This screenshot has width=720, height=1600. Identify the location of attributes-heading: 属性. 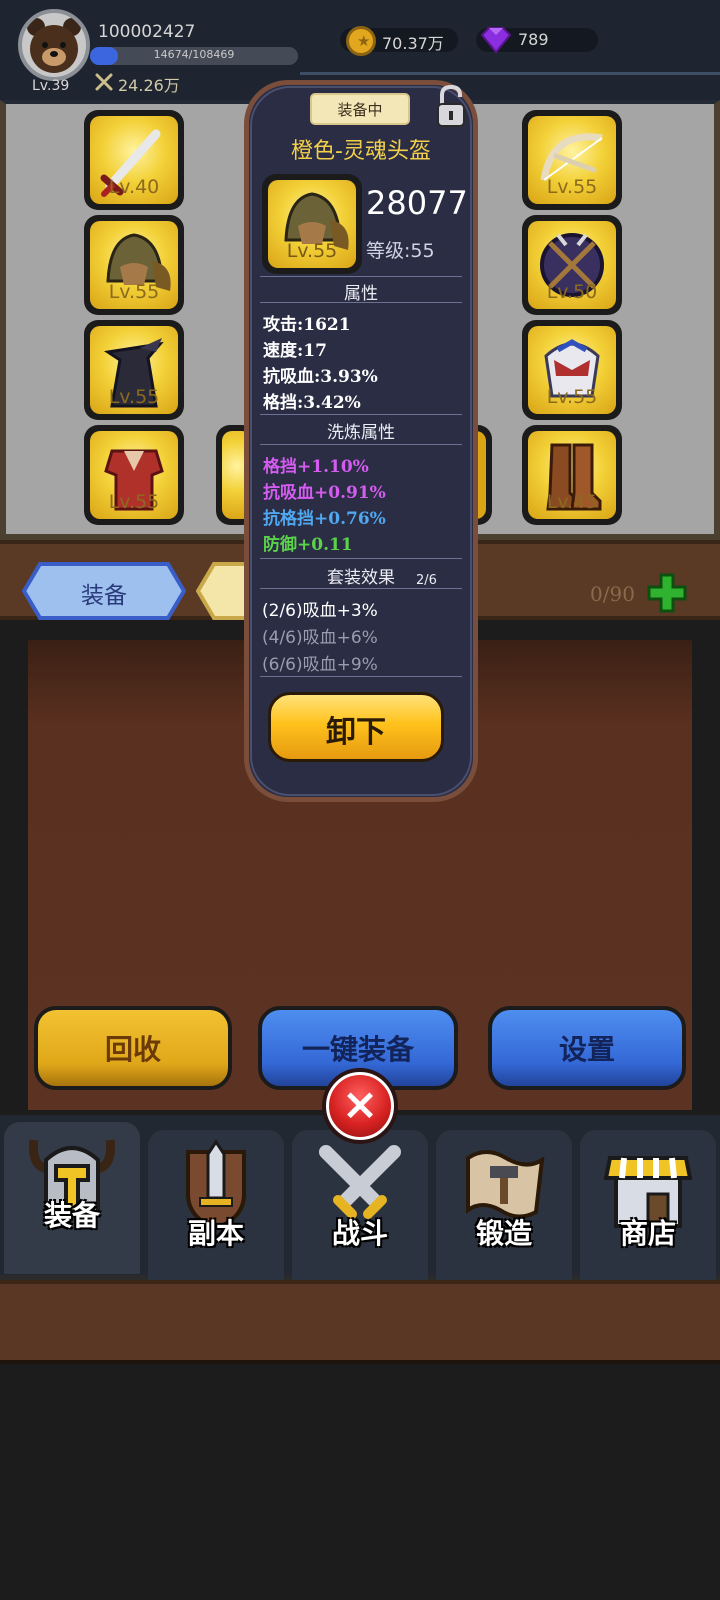
(361, 294).